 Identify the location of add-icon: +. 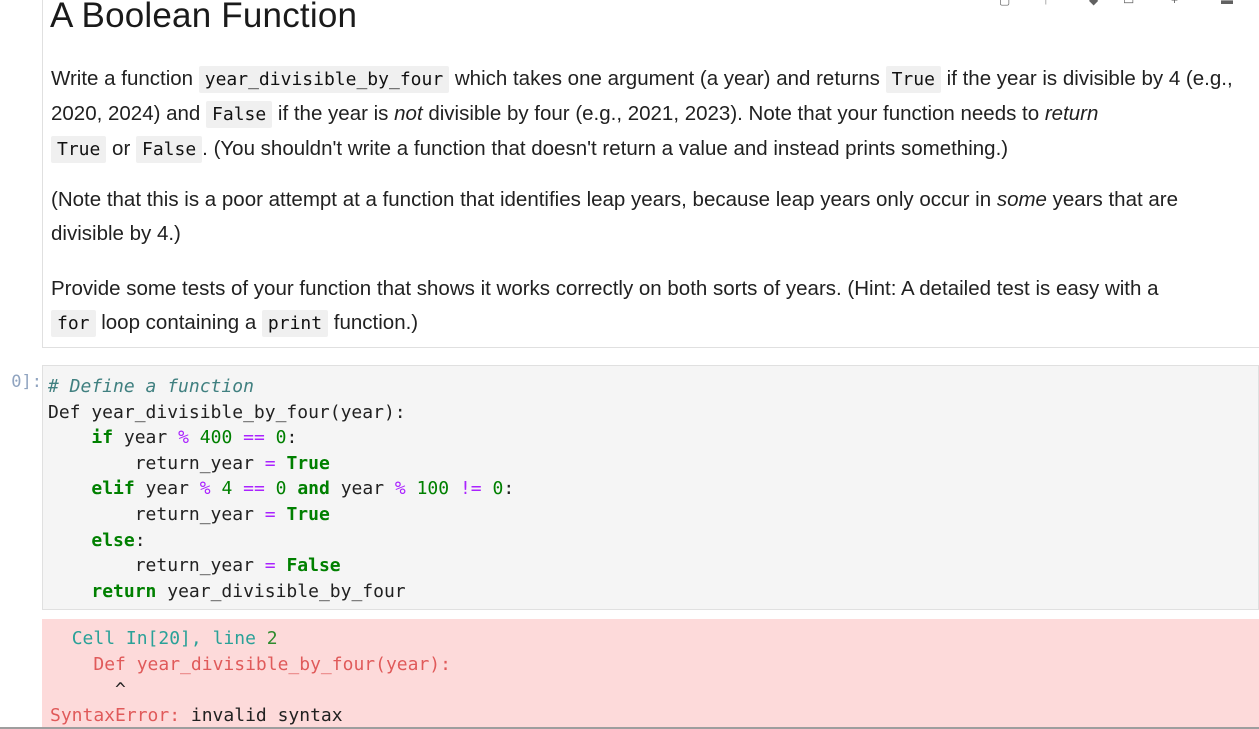
(1174, 3).